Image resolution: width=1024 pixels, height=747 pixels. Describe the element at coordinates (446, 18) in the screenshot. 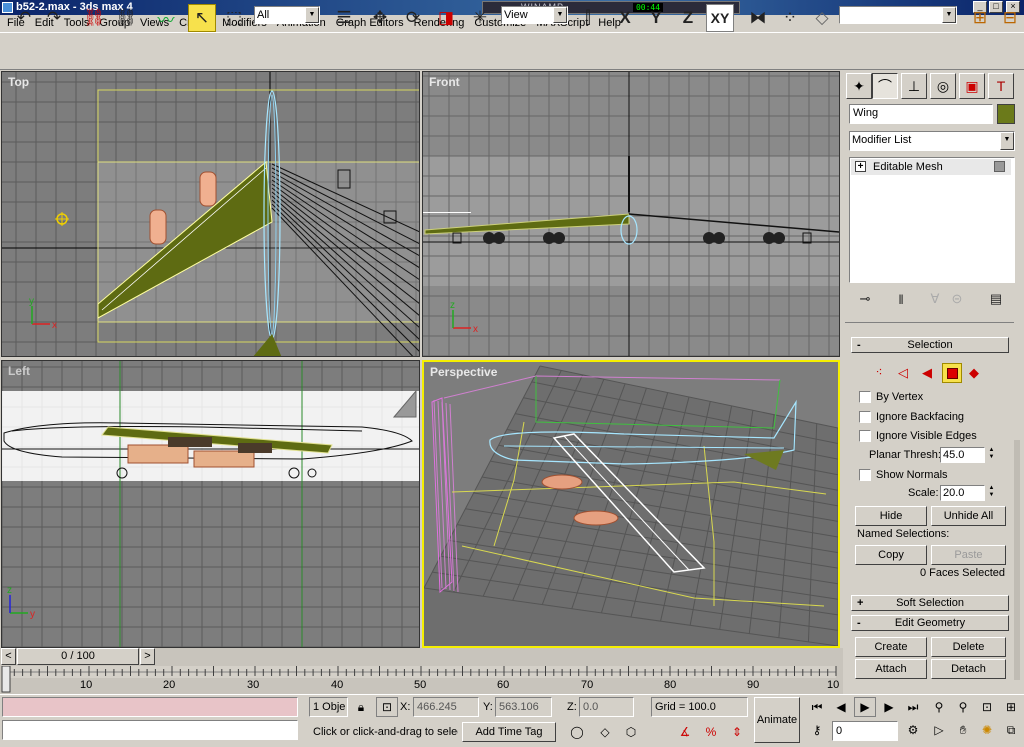

I see `scale-icon: ◨` at that location.